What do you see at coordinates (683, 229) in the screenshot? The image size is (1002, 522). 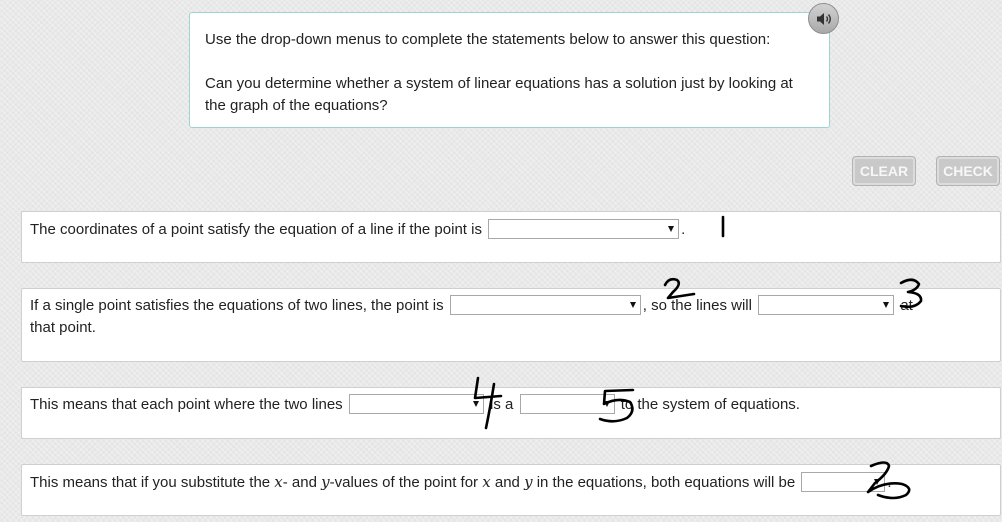 I see `statement-1-end: .` at bounding box center [683, 229].